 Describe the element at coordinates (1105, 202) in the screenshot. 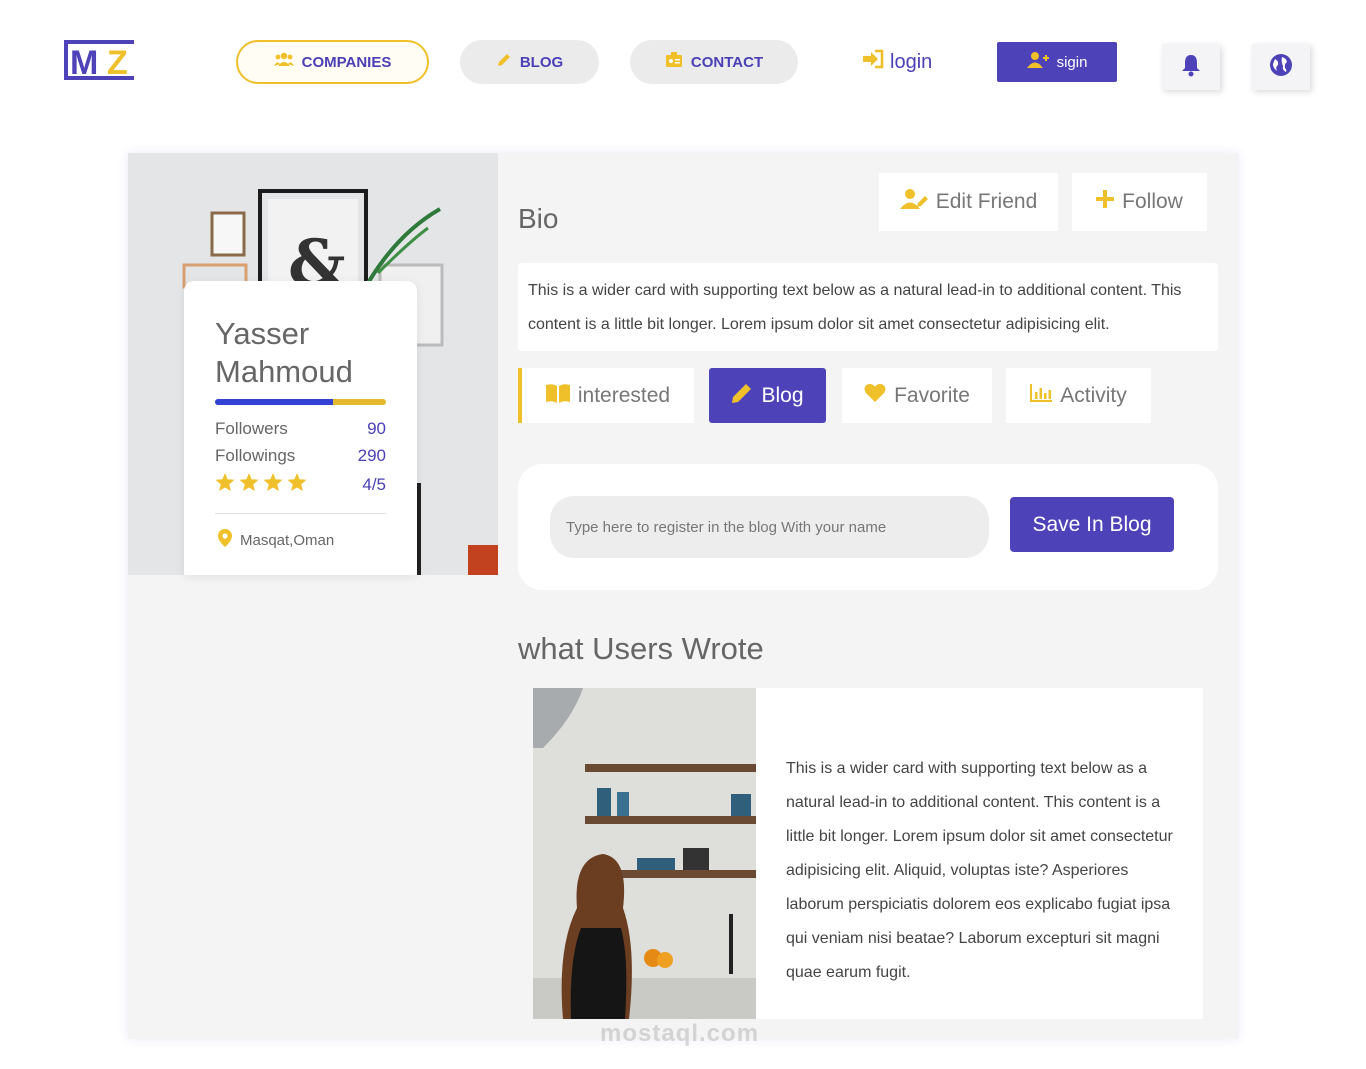

I see `plus-icon` at that location.